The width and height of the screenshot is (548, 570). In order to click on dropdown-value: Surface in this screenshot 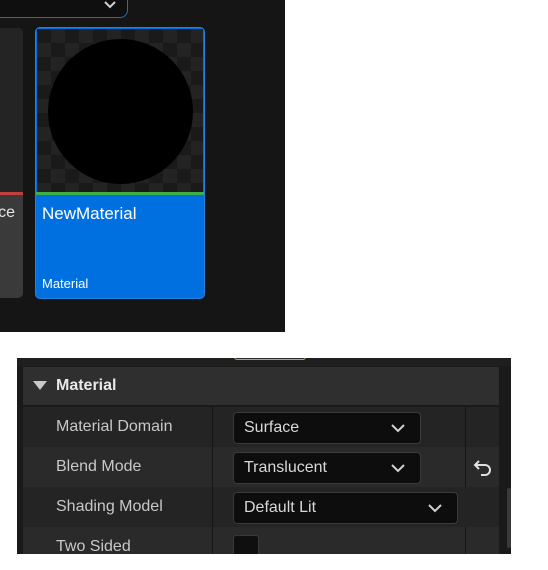, I will do `click(272, 427)`.